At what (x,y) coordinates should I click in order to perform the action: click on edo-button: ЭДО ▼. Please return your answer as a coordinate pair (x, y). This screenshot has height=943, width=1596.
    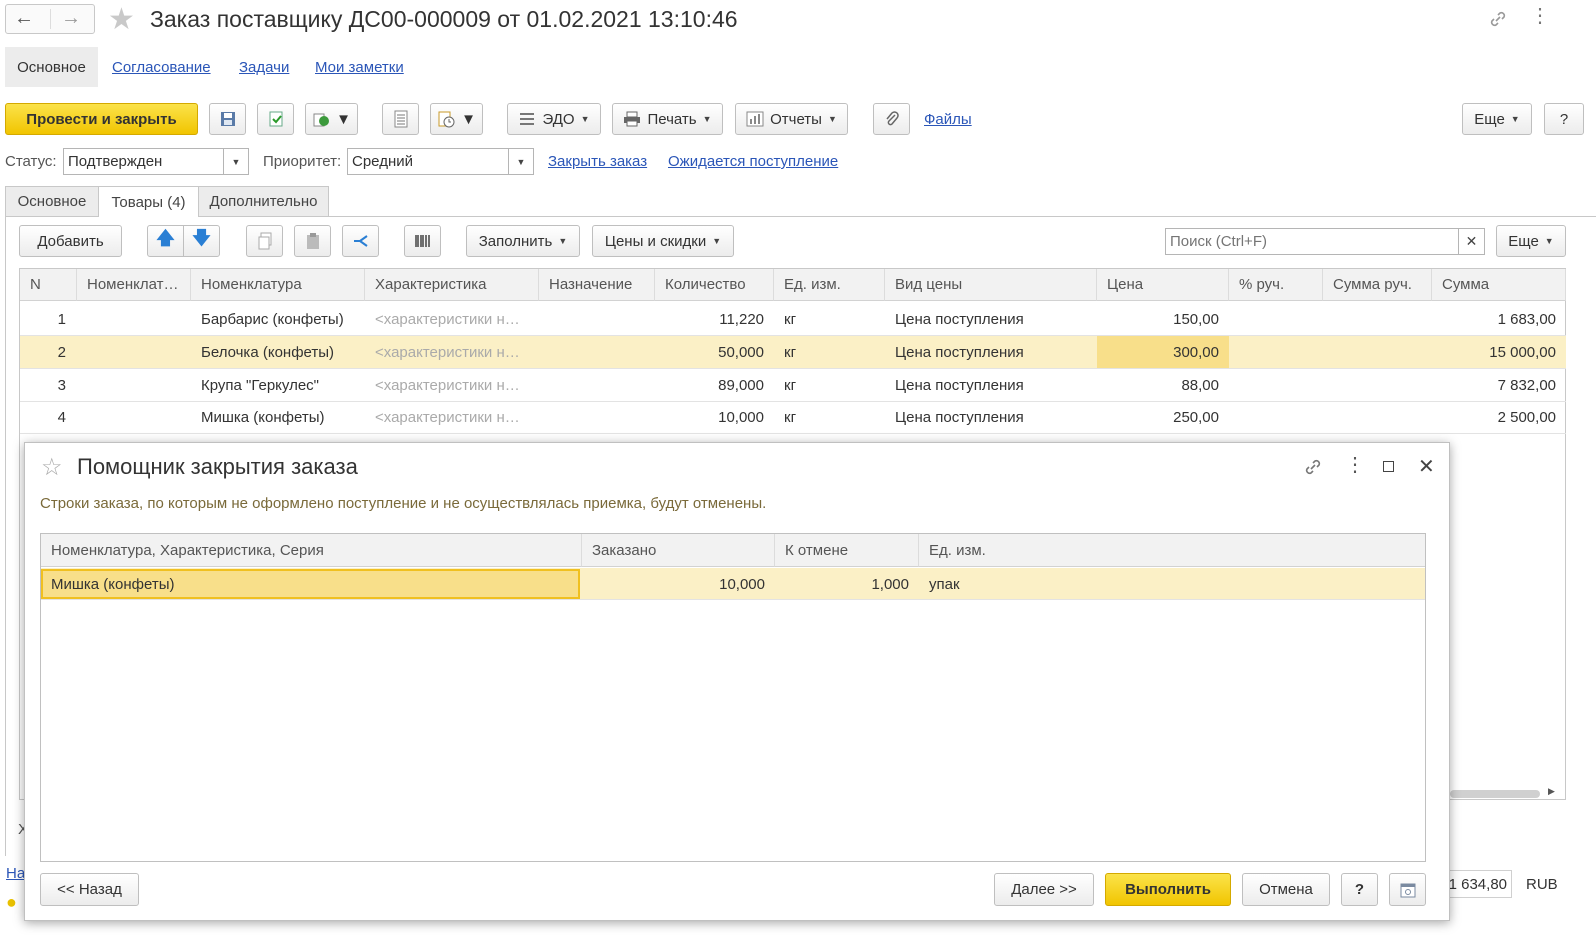
    Looking at the image, I should click on (554, 119).